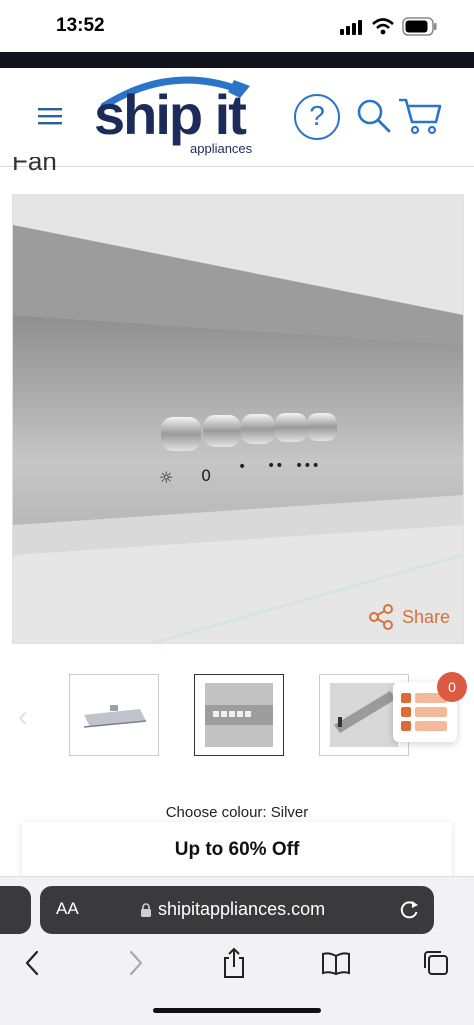 The height and width of the screenshot is (1025, 474). What do you see at coordinates (237, 850) in the screenshot?
I see `promo-banner: Up to 60% Off` at bounding box center [237, 850].